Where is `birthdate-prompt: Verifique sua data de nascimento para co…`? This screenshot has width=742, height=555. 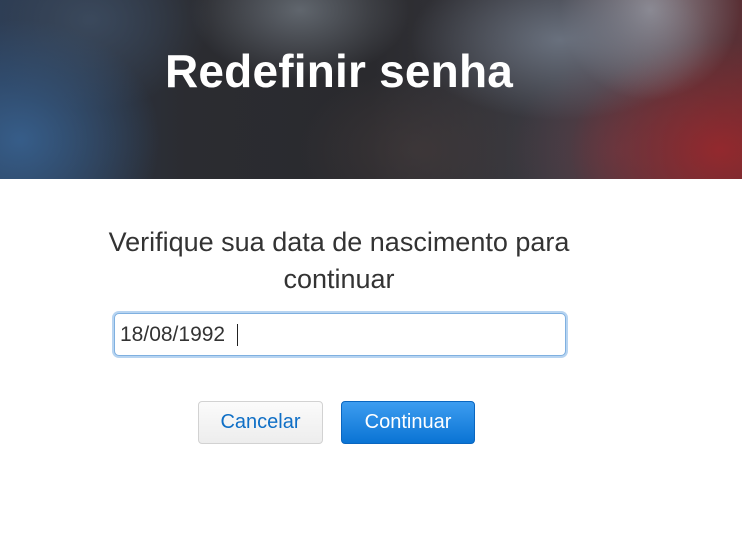 birthdate-prompt: Verifique sua data de nascimento para co… is located at coordinates (339, 260).